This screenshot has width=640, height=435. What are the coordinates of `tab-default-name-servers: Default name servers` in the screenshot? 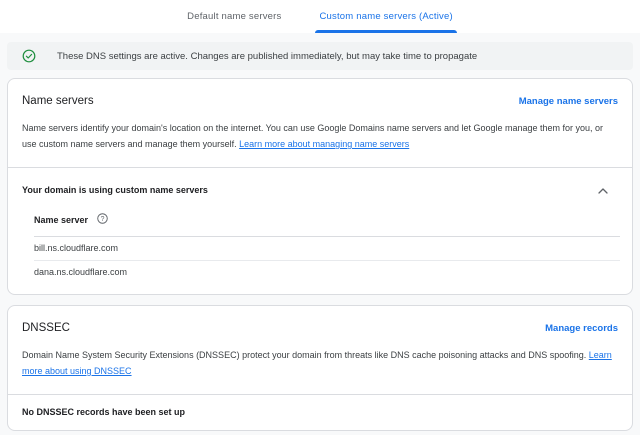 It's located at (234, 16).